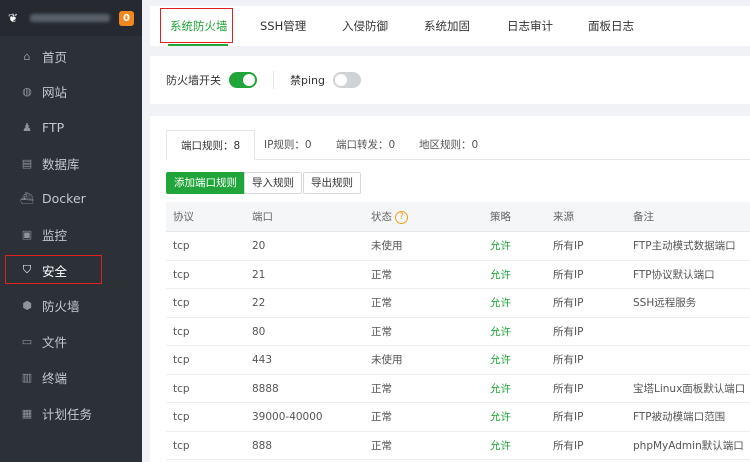 The width and height of the screenshot is (750, 462). What do you see at coordinates (27, 163) in the screenshot?
I see `database-icon: ▤` at bounding box center [27, 163].